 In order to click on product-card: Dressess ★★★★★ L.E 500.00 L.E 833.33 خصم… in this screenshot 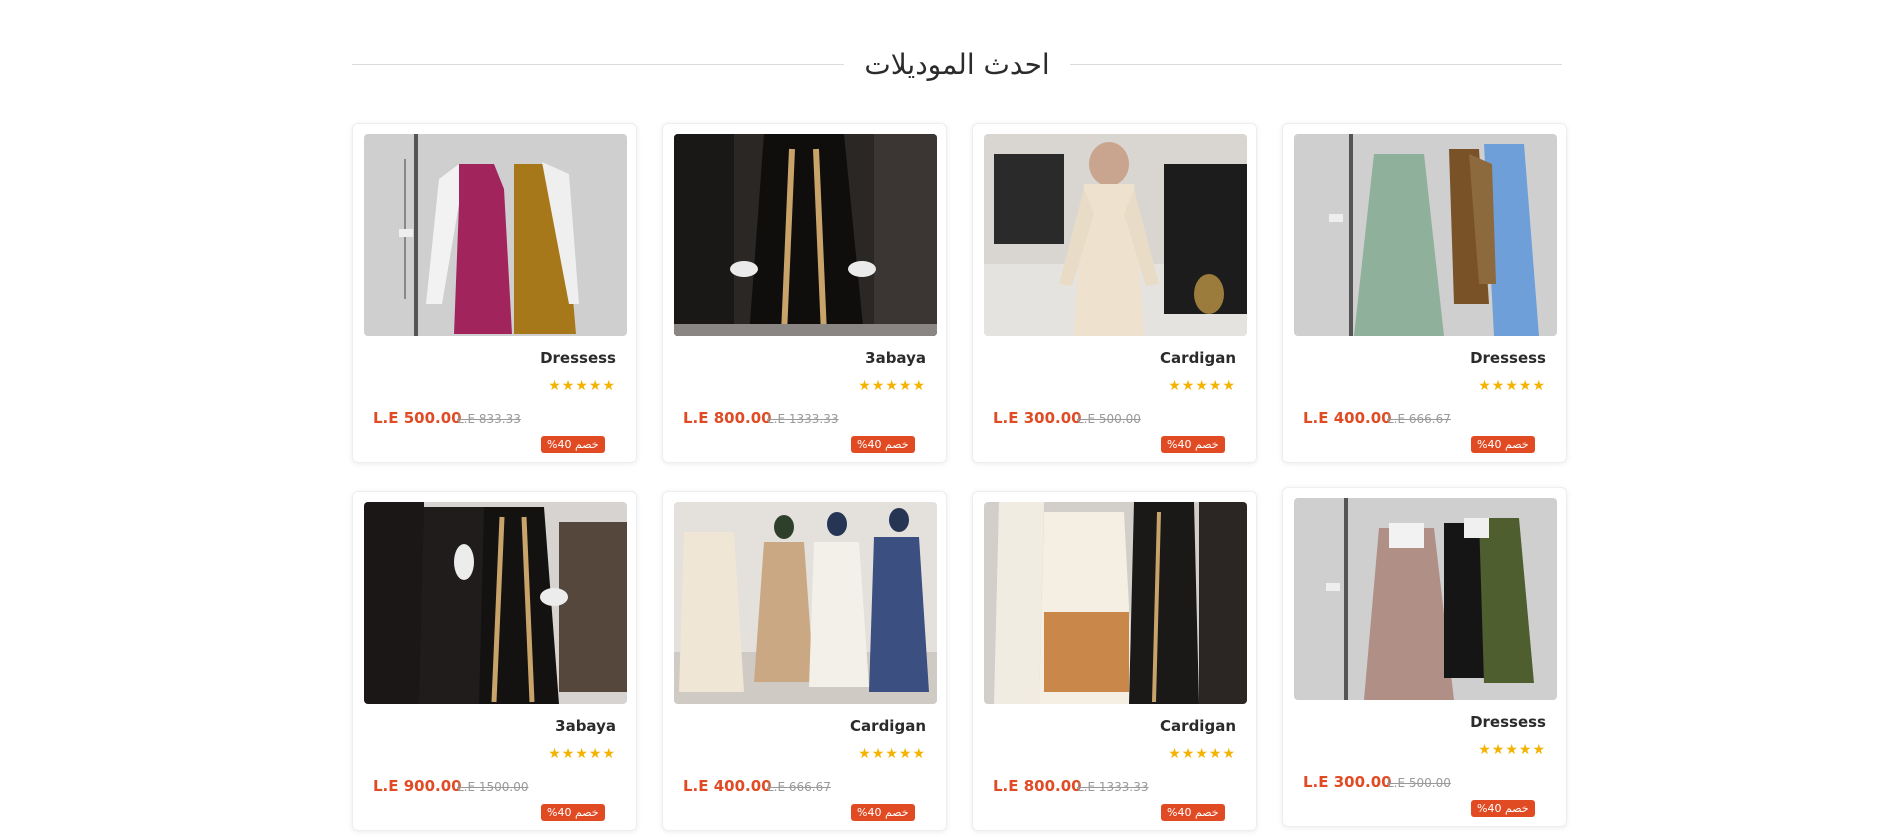, I will do `click(494, 293)`.